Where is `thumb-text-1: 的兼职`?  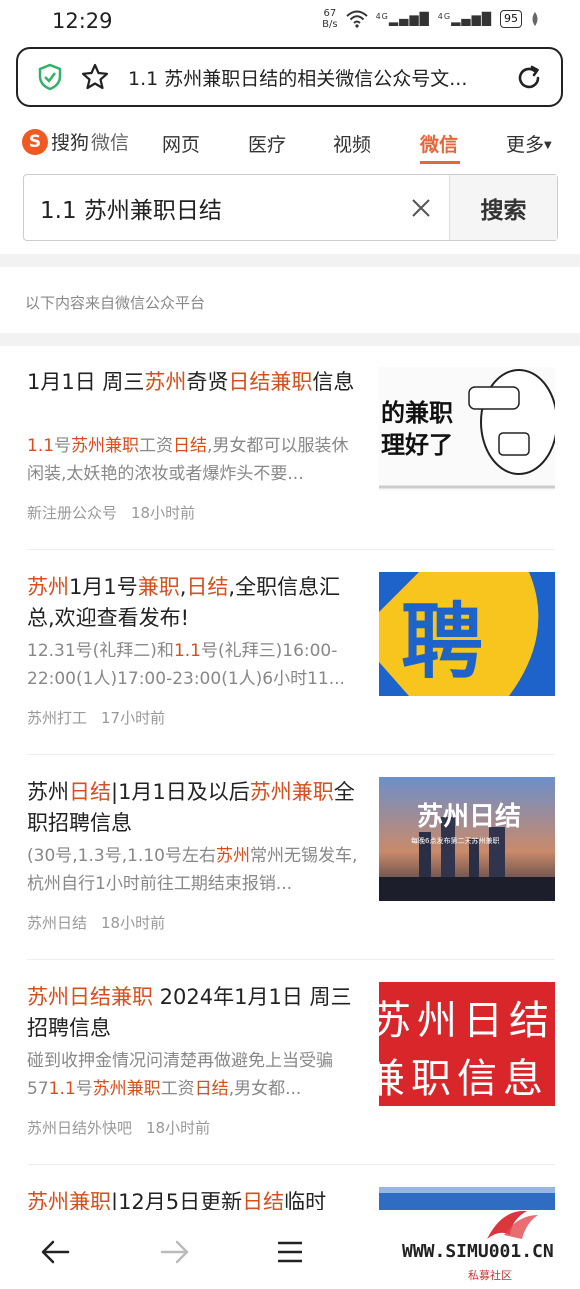 thumb-text-1: 的兼职 is located at coordinates (417, 413).